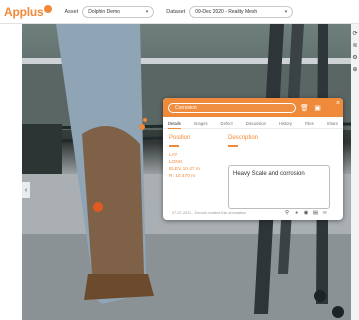 The width and height of the screenshot is (359, 320). I want to click on logo-text: Applus, so click(24, 11).